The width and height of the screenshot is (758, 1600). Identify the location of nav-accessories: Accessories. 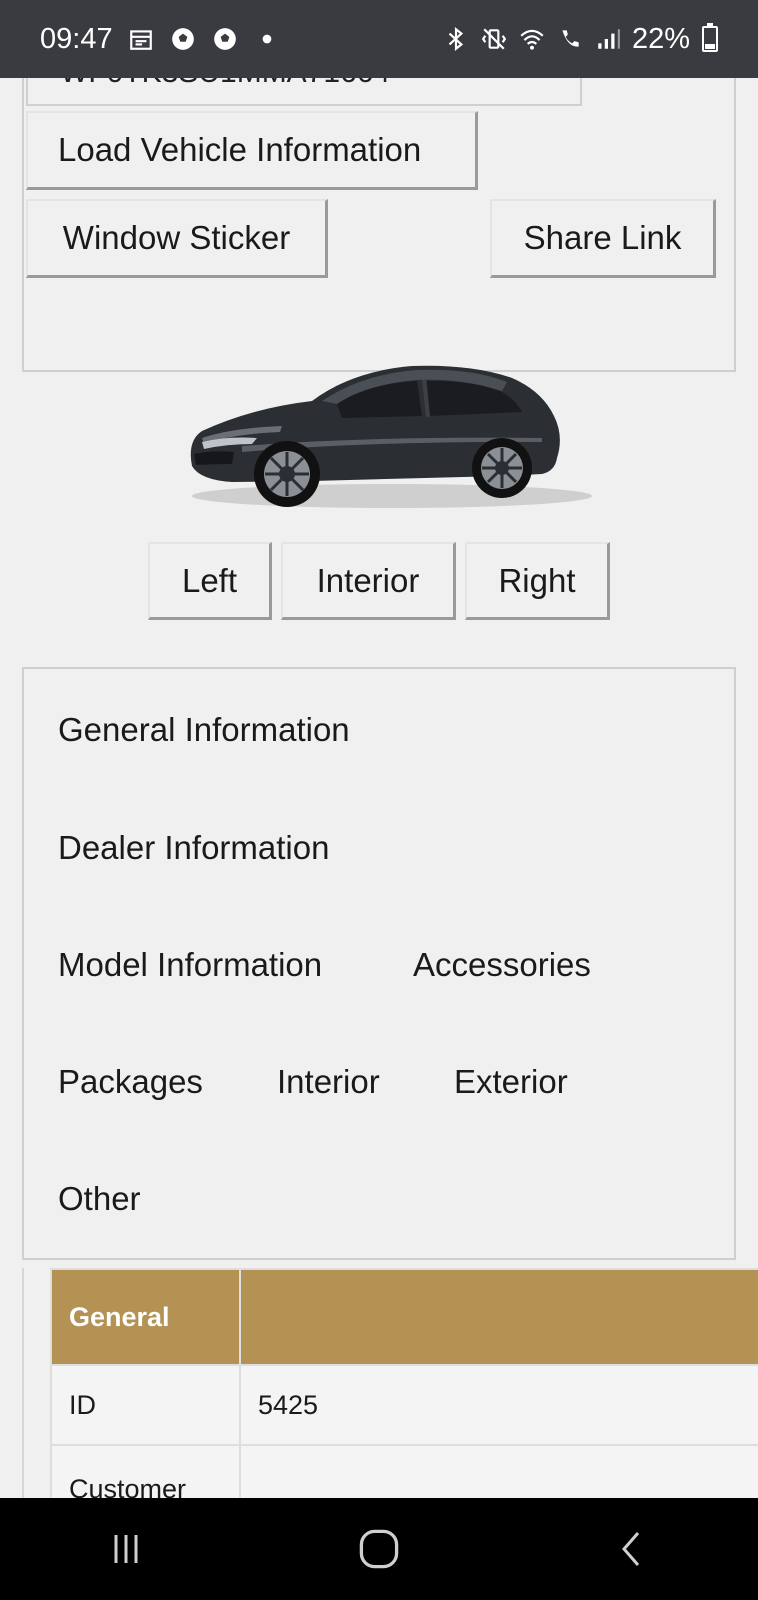
(502, 965).